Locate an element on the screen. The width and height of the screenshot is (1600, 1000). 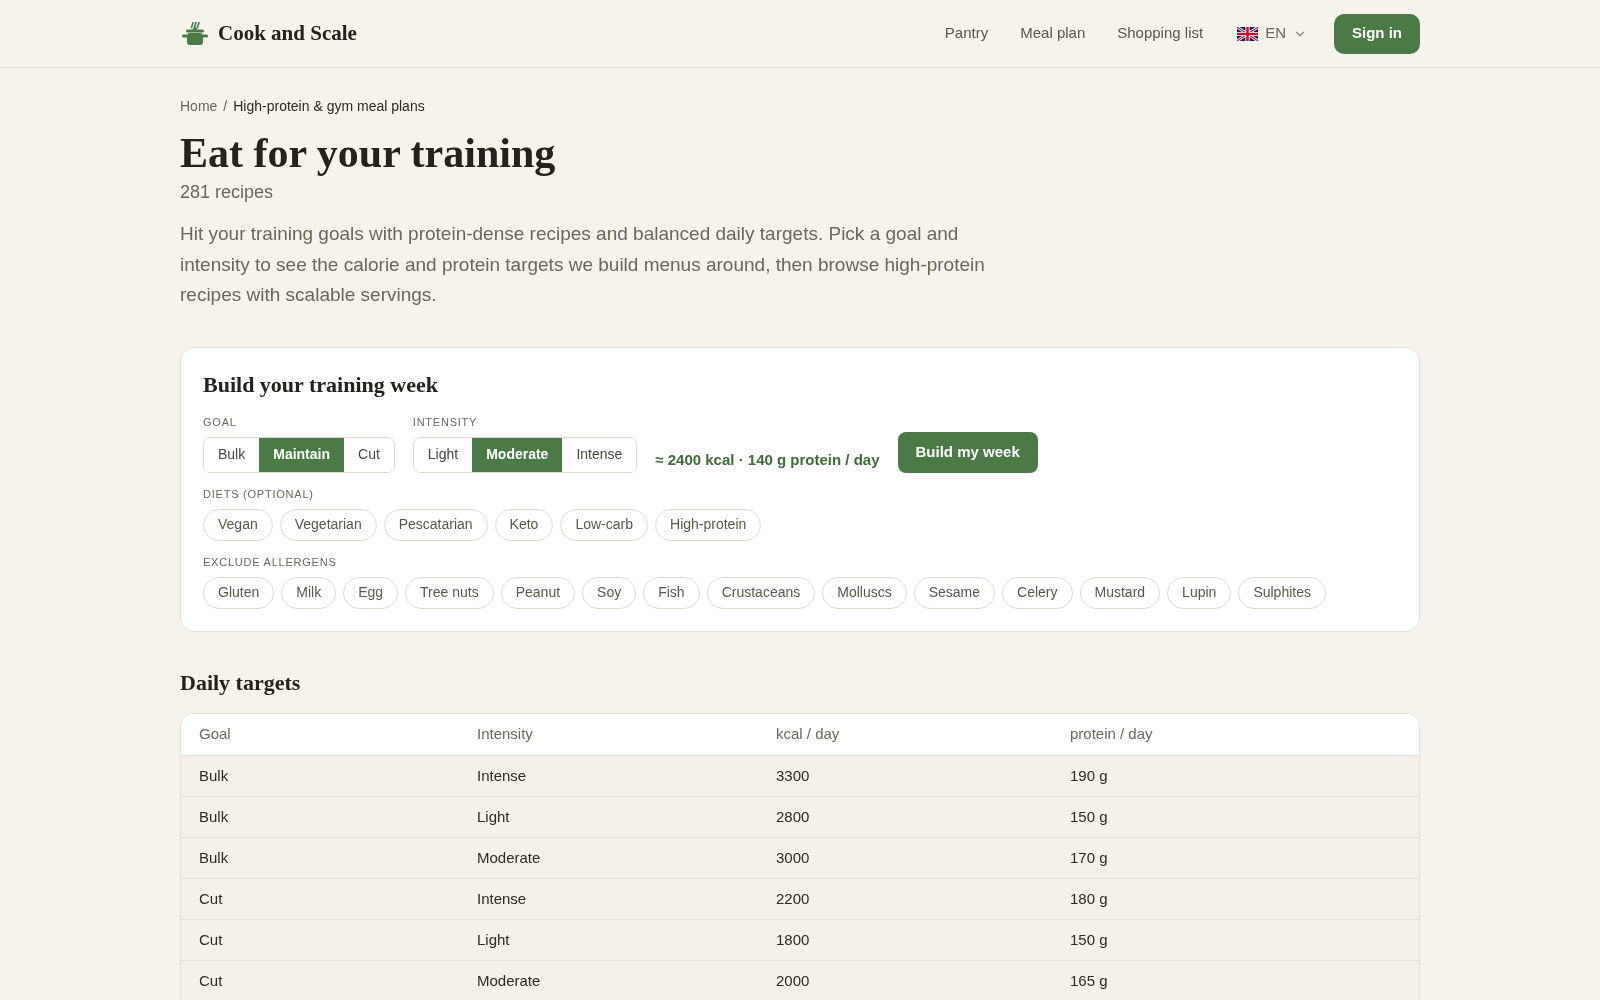
segment-option: Moderate is located at coordinates (517, 454).